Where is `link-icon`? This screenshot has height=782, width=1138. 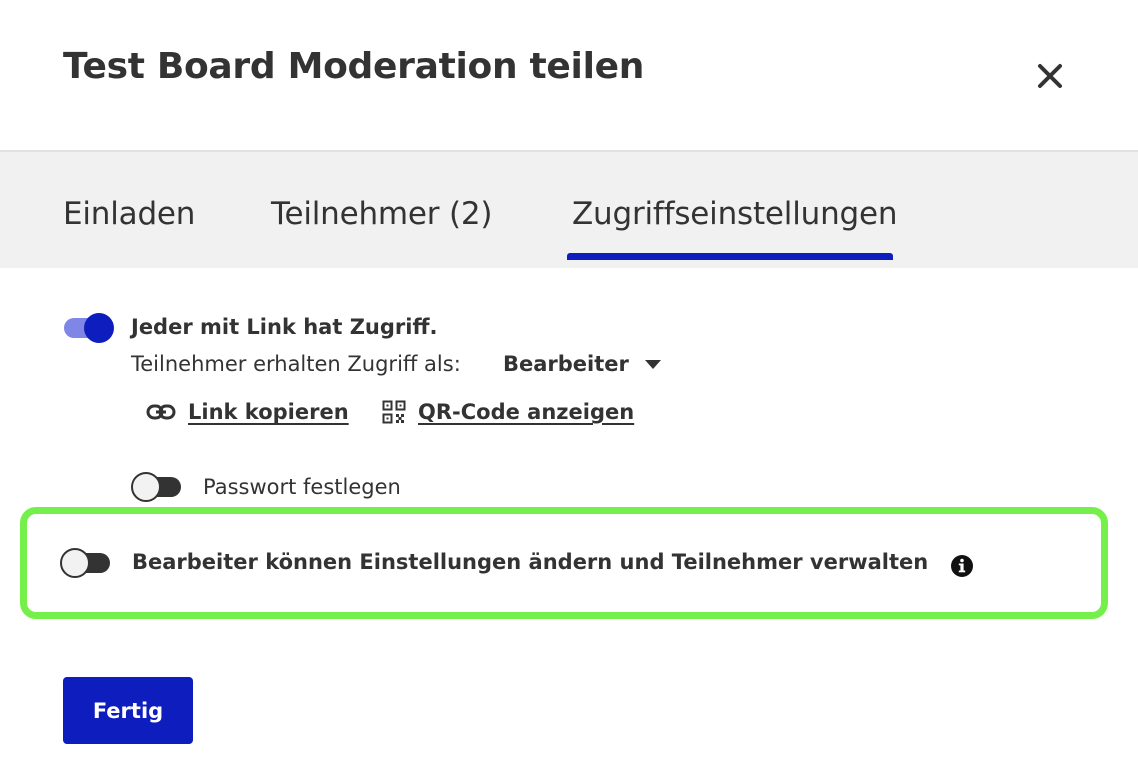
link-icon is located at coordinates (161, 412).